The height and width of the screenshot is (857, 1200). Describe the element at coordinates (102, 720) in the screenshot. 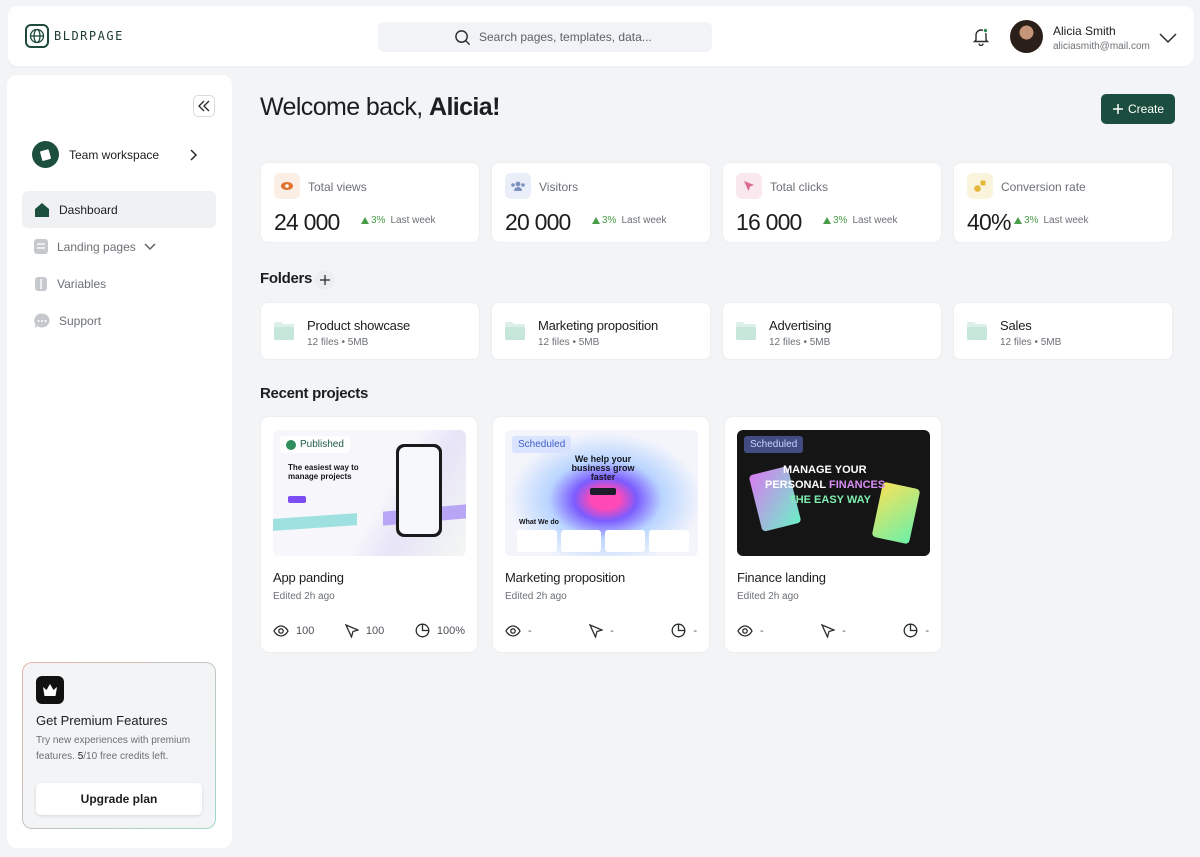

I see `premium-title: Get Premium Features` at that location.